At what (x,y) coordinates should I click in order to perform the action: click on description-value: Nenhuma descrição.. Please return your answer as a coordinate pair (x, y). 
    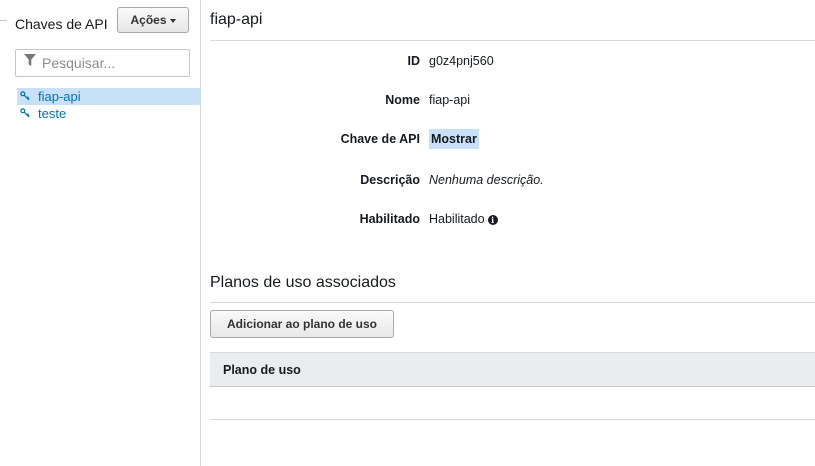
    Looking at the image, I should click on (486, 180).